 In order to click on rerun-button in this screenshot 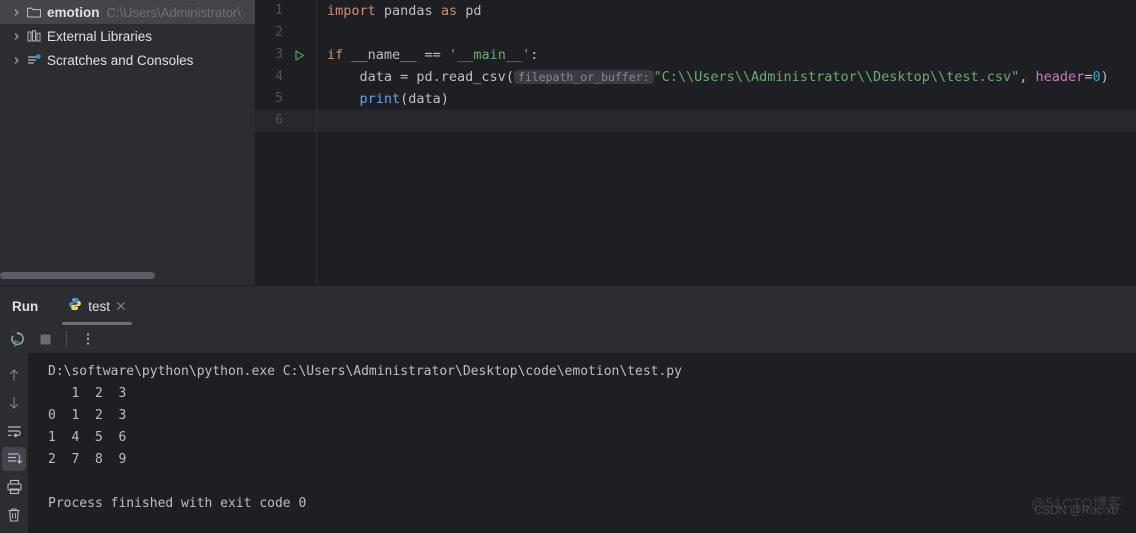, I will do `click(17, 339)`.